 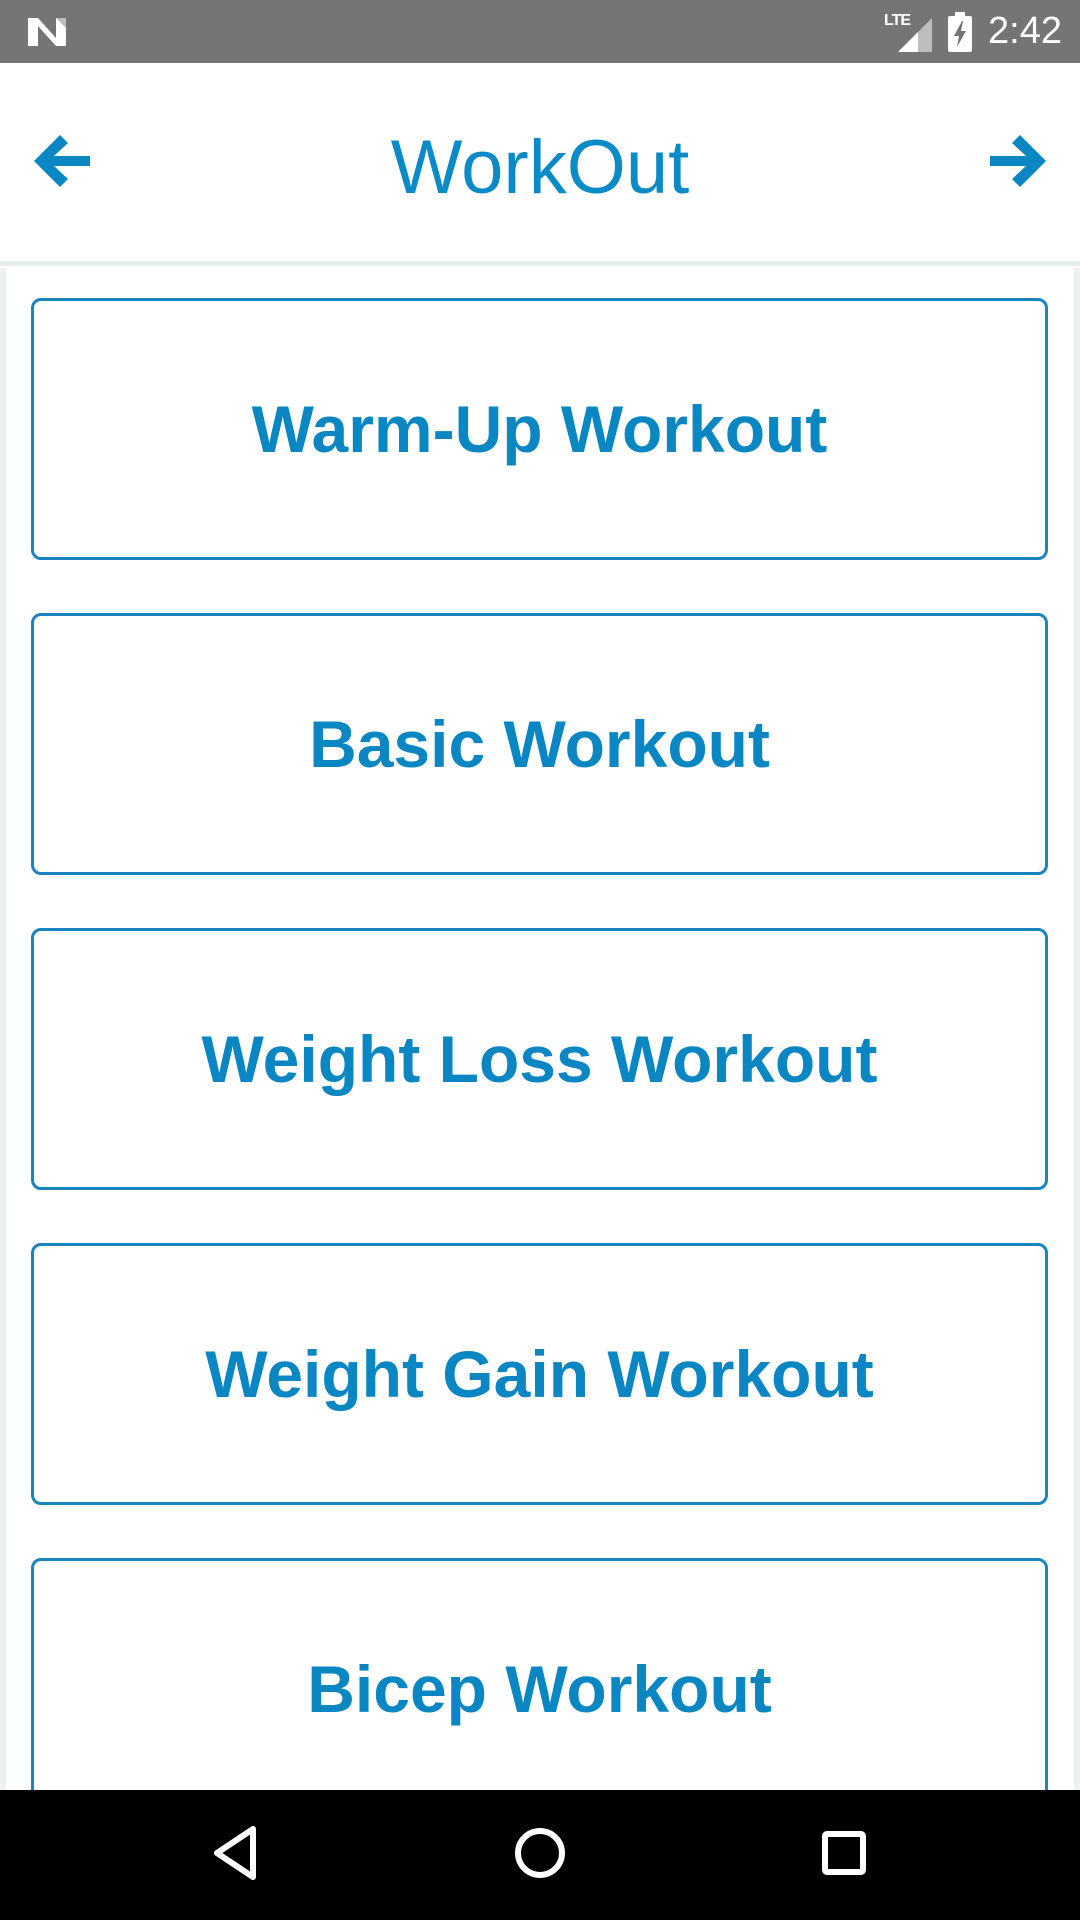 I want to click on system-nav-bar, so click(x=540, y=1855).